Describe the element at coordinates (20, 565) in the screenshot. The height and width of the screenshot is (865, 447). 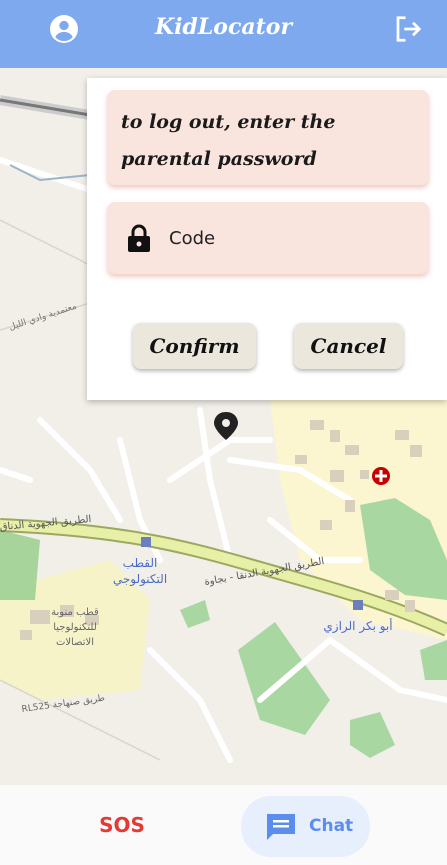
I see `green-area` at that location.